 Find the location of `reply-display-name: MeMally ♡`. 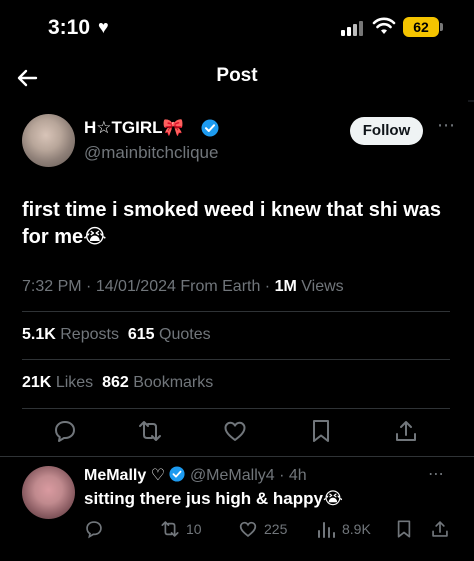

reply-display-name: MeMally ♡ is located at coordinates (124, 475).